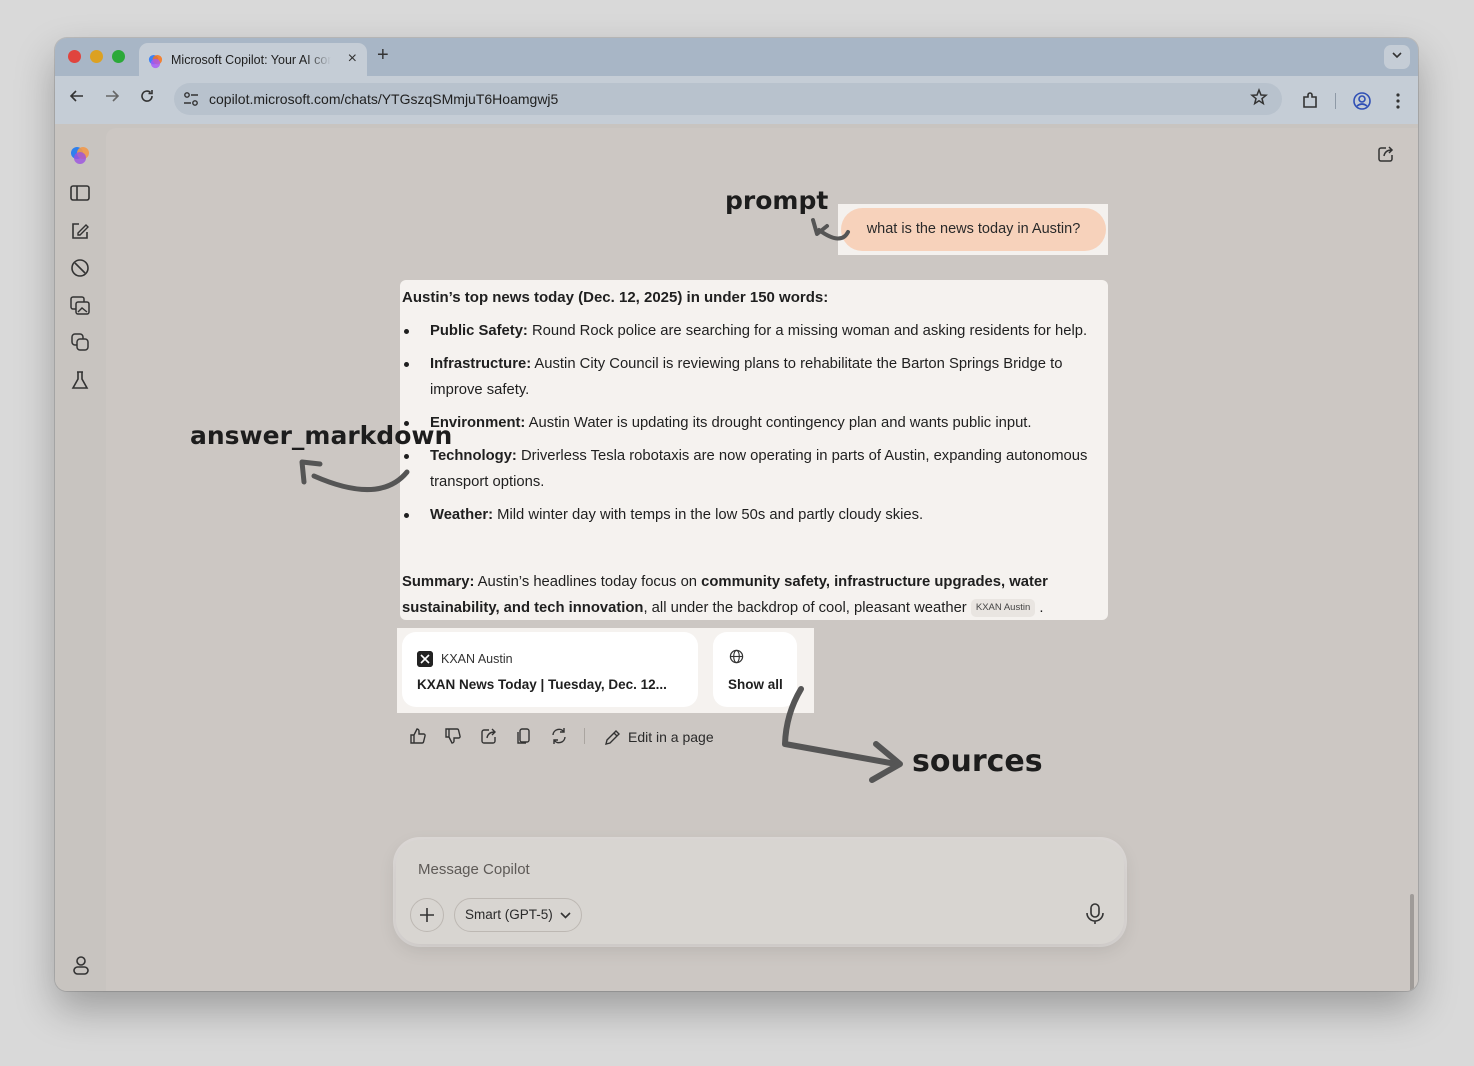 The height and width of the screenshot is (1066, 1474). What do you see at coordinates (612, 737) in the screenshot?
I see `edit-pen-icon` at bounding box center [612, 737].